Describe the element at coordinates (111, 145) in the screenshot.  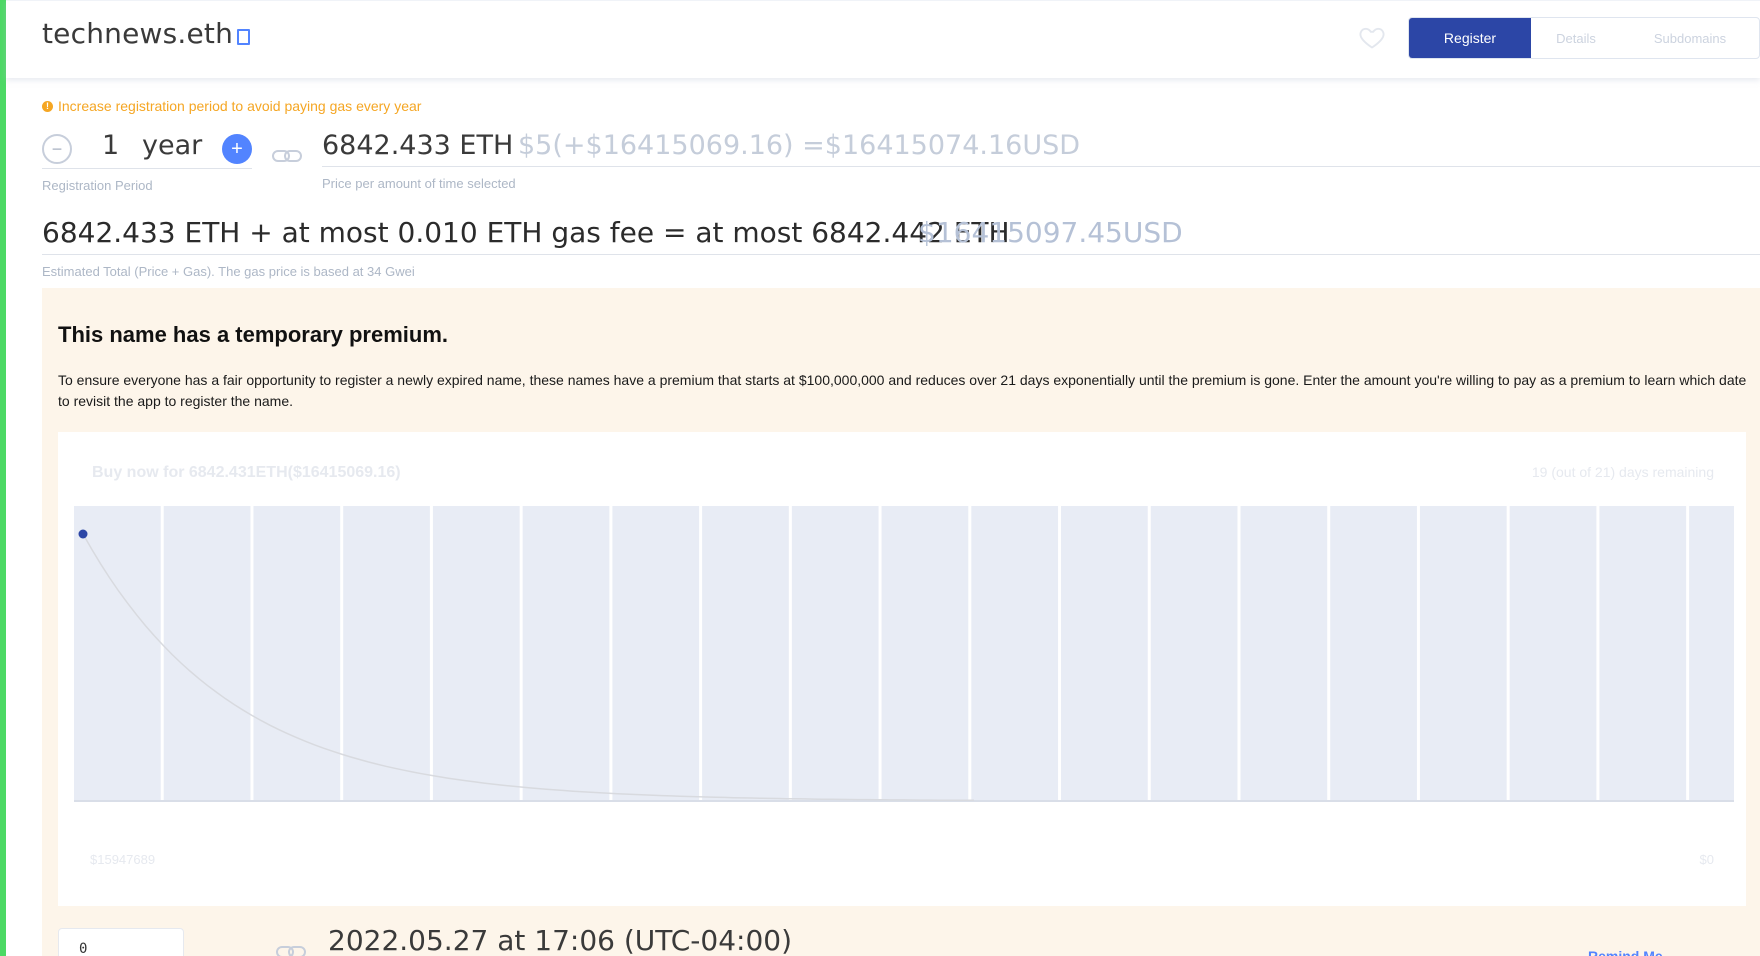
I see `year-count: 1` at that location.